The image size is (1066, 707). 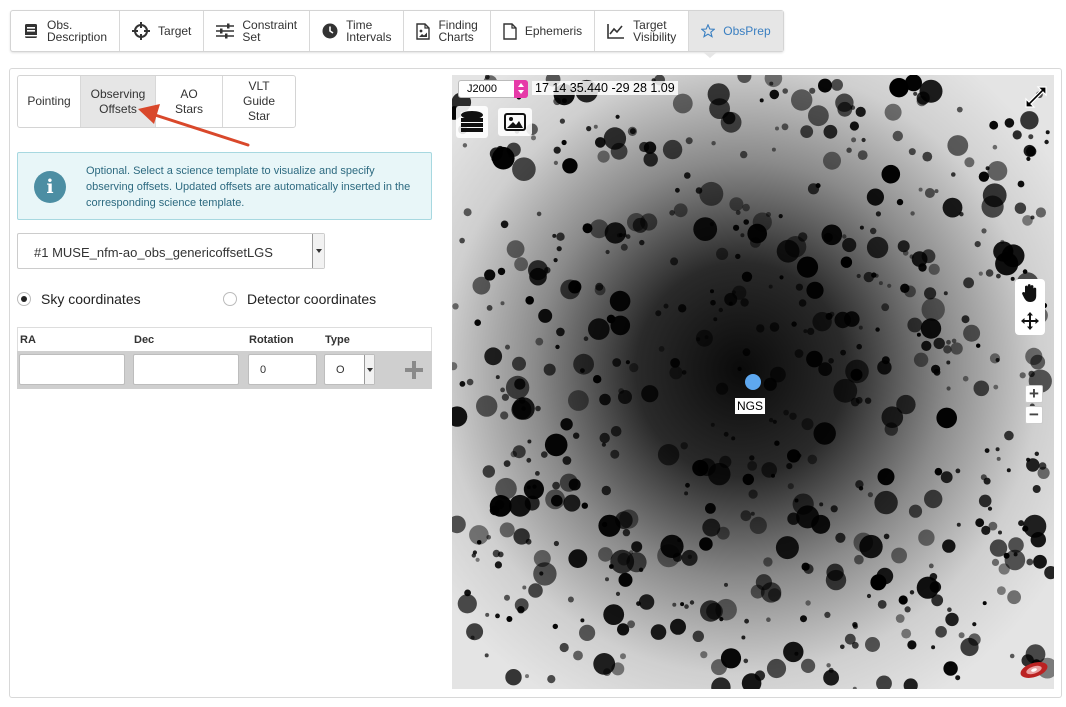 What do you see at coordinates (91, 299) in the screenshot?
I see `radio-label: Sky coordinates` at bounding box center [91, 299].